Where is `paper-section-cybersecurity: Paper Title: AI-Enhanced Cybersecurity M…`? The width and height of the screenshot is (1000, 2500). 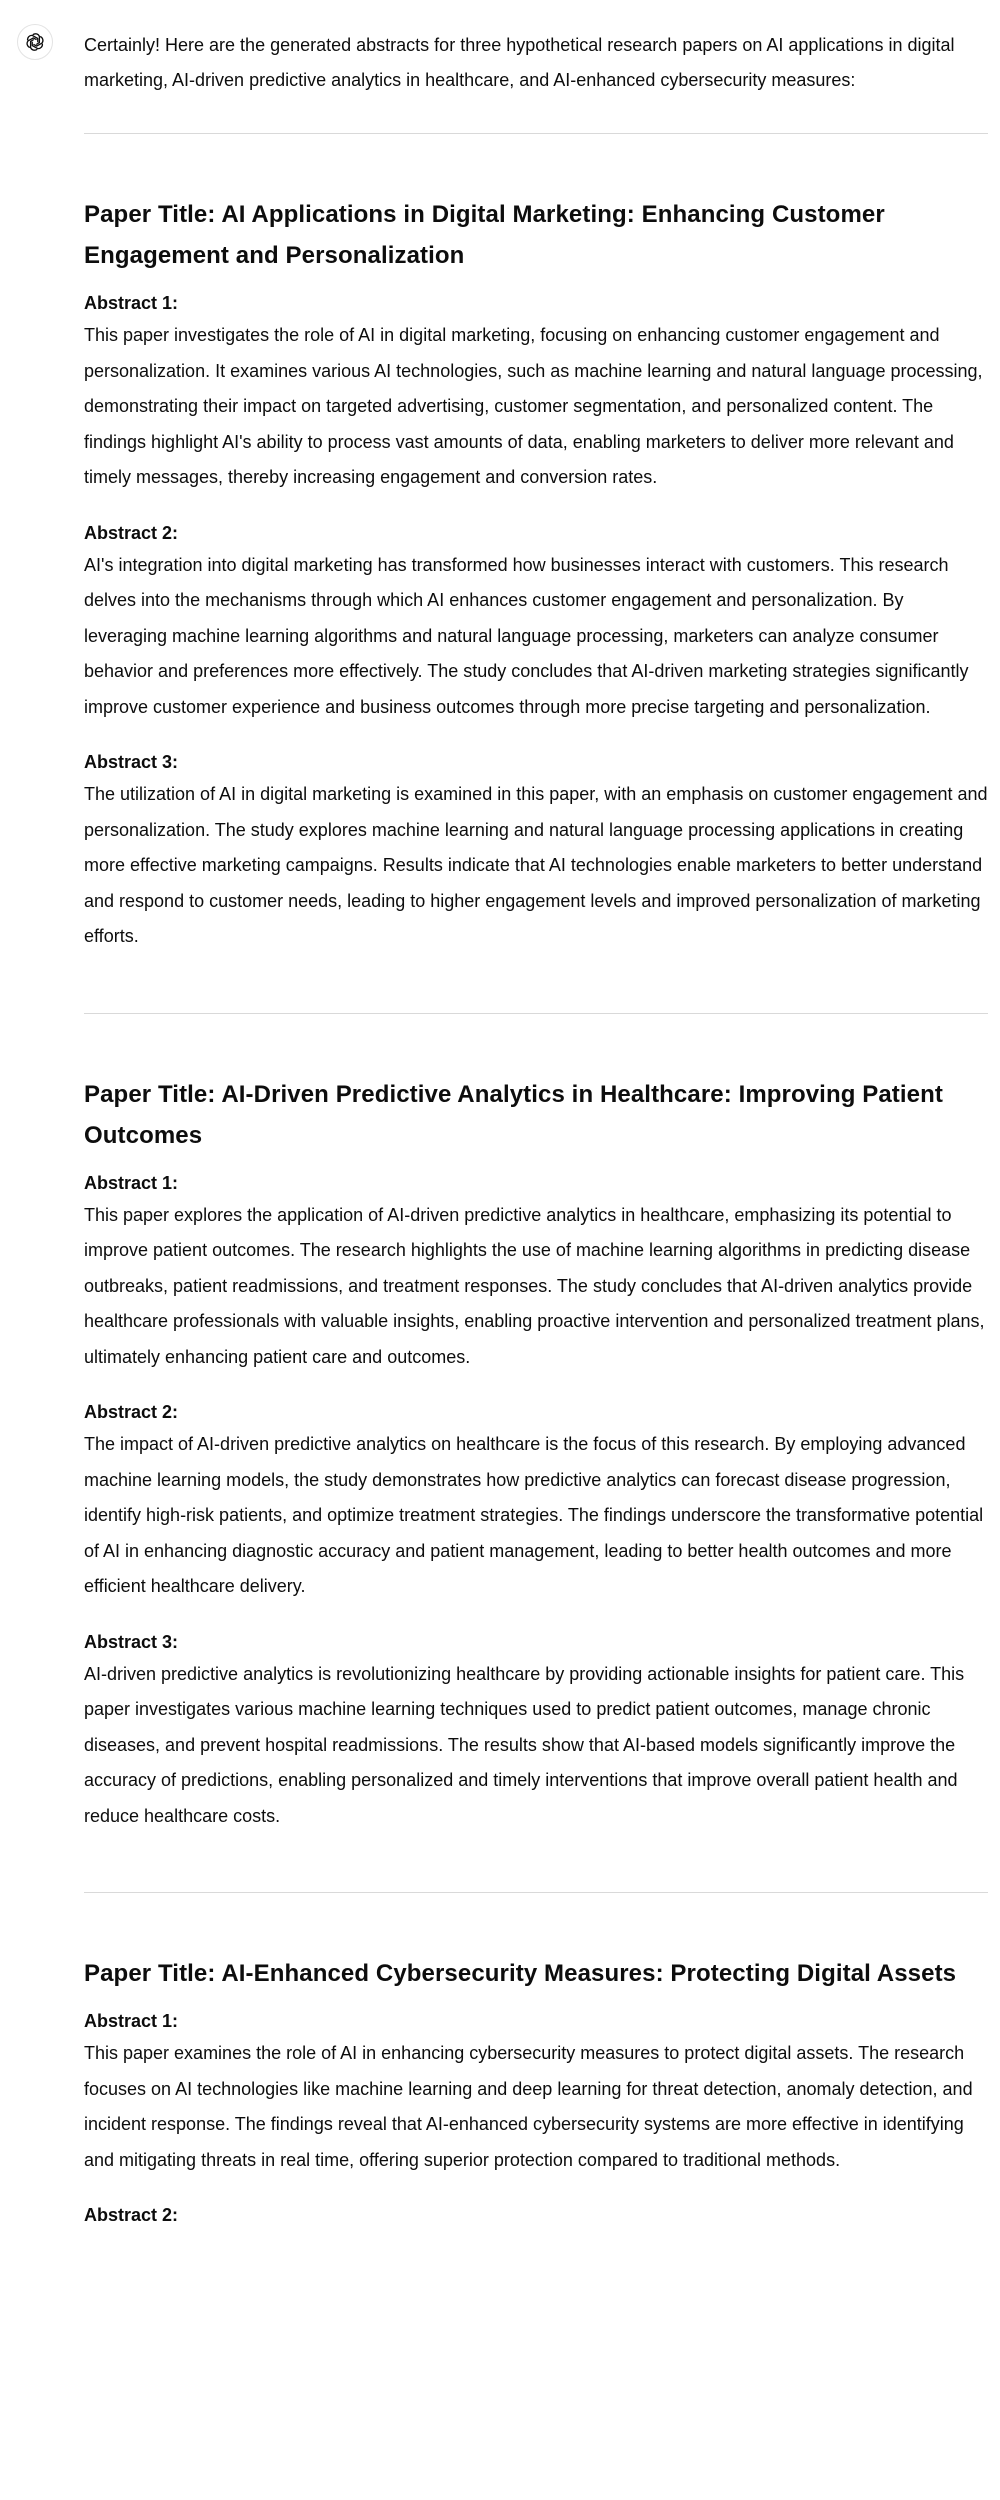
paper-section-cybersecurity: Paper Title: AI-Enhanced Cybersecurity M… is located at coordinates (536, 2091).